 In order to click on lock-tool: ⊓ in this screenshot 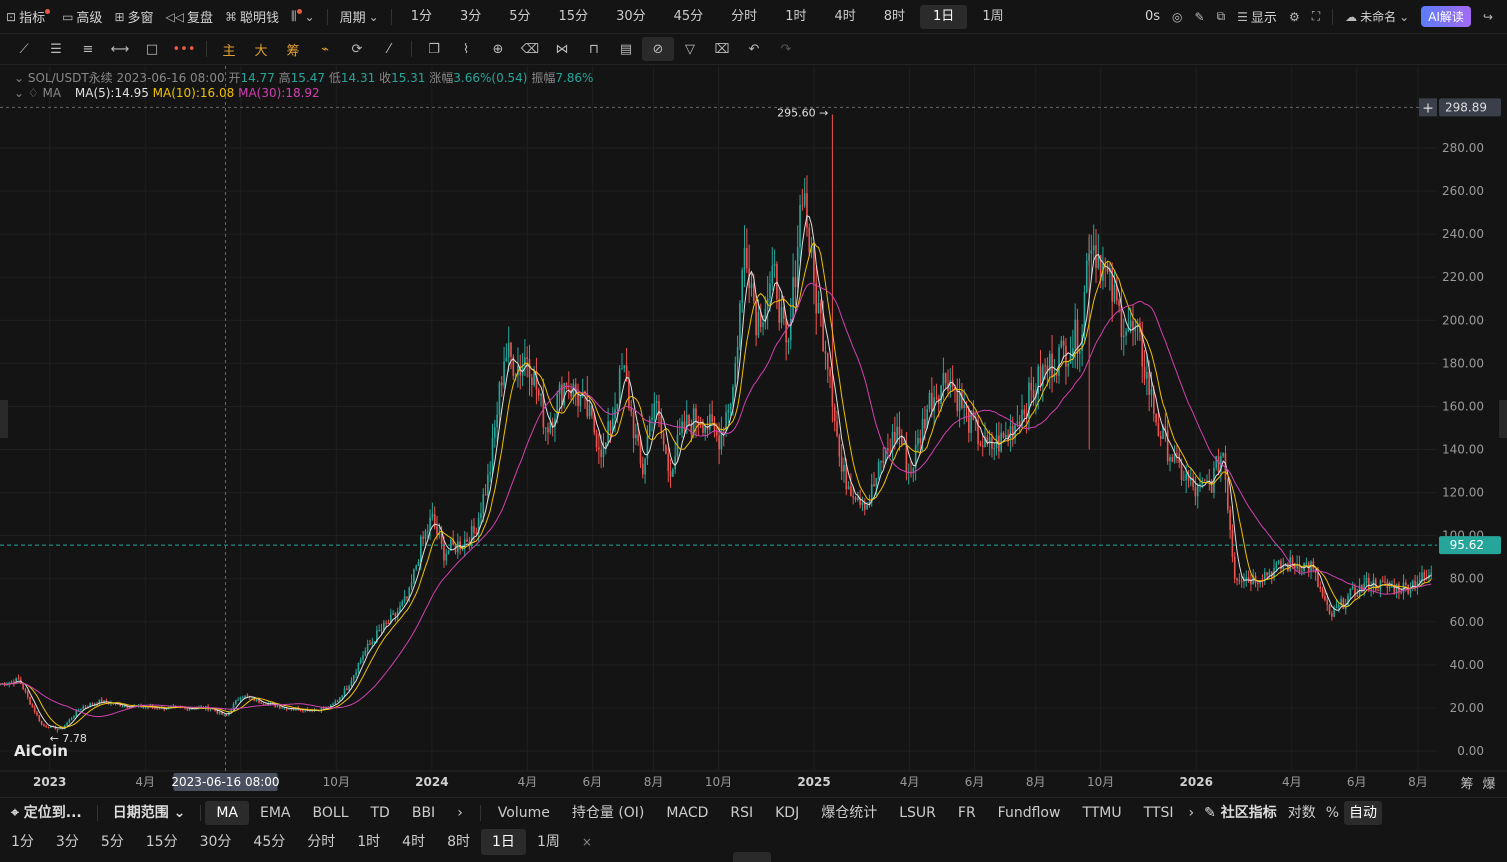, I will do `click(594, 49)`.